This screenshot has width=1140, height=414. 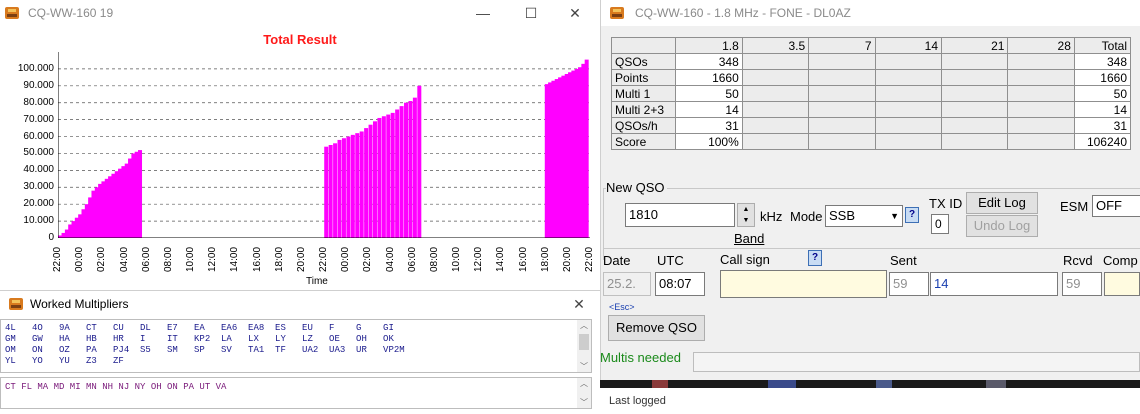 I want to click on x-tick-label: 08:00, so click(x=168, y=259).